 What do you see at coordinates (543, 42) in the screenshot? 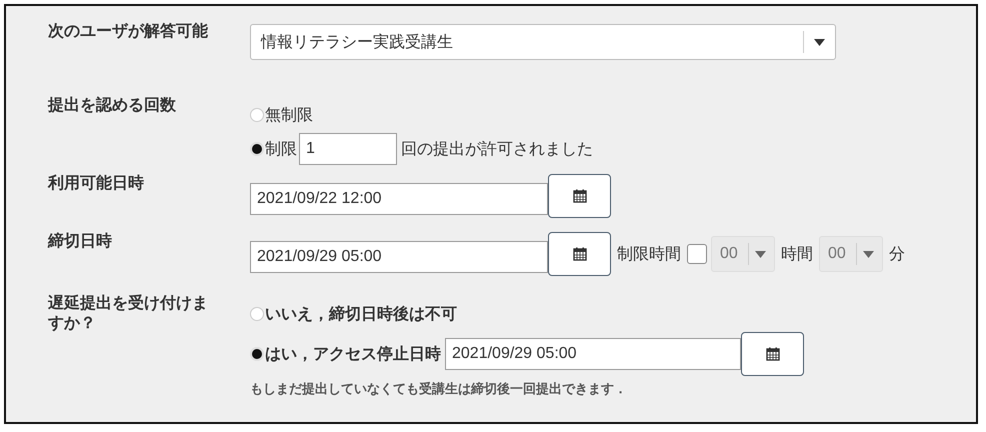
I see `recipient-select: 情報リテラシー実践受講生` at bounding box center [543, 42].